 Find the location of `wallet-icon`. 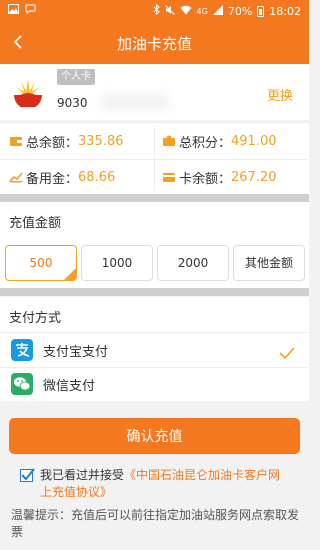

wallet-icon is located at coordinates (16, 141).